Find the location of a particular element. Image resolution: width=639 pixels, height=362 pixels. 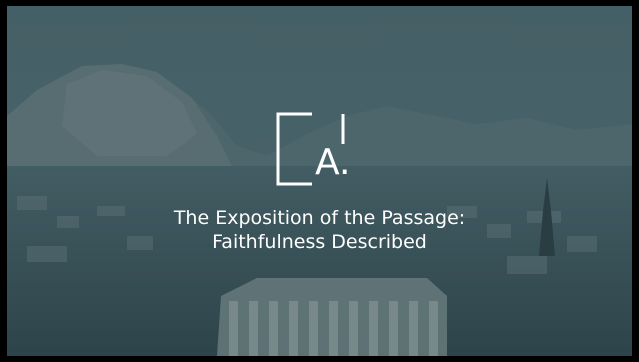

logo-letter: A. is located at coordinates (333, 162).